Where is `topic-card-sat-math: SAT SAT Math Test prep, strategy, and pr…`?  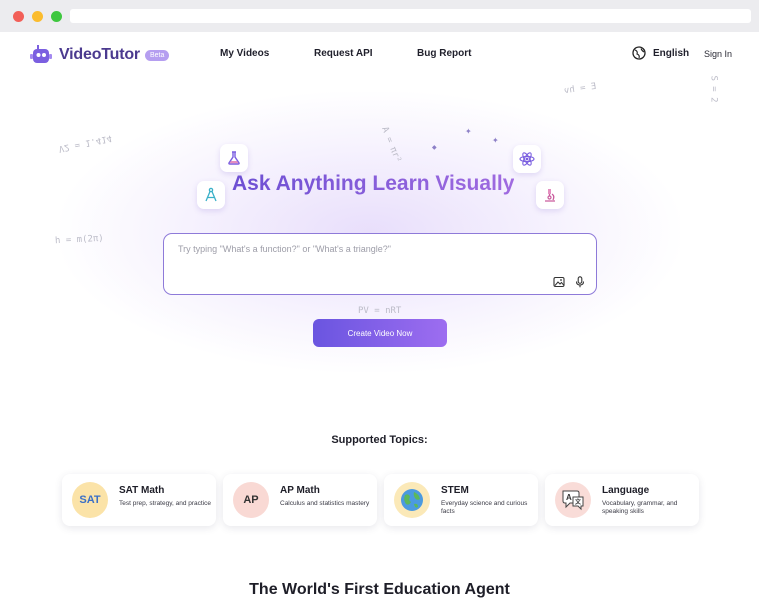 topic-card-sat-math: SAT SAT Math Test prep, strategy, and pr… is located at coordinates (139, 500).